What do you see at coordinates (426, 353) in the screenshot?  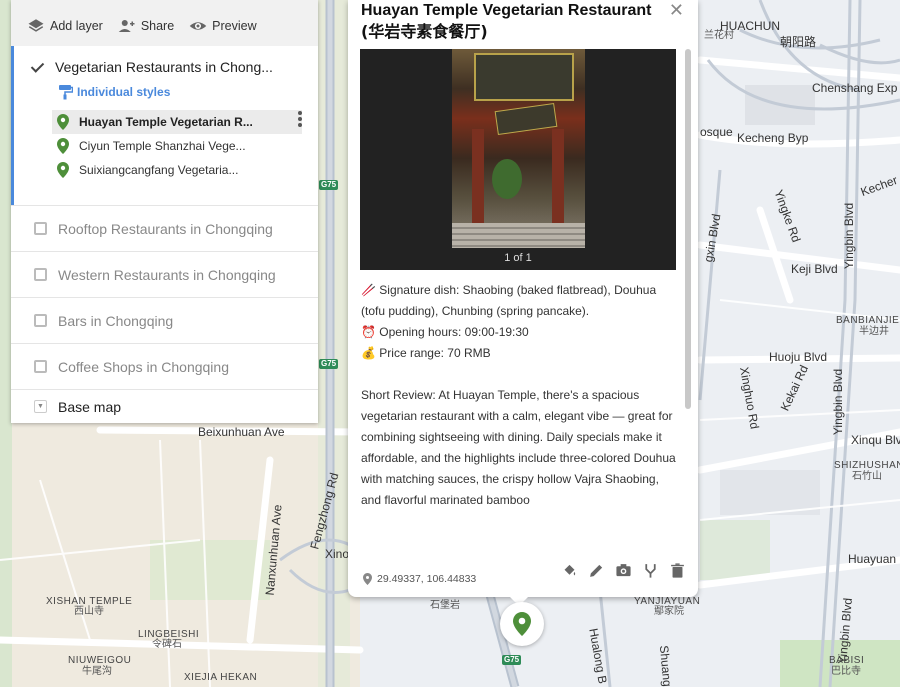 I see `price-range-text: 💰 Price range: 70 RMB` at bounding box center [426, 353].